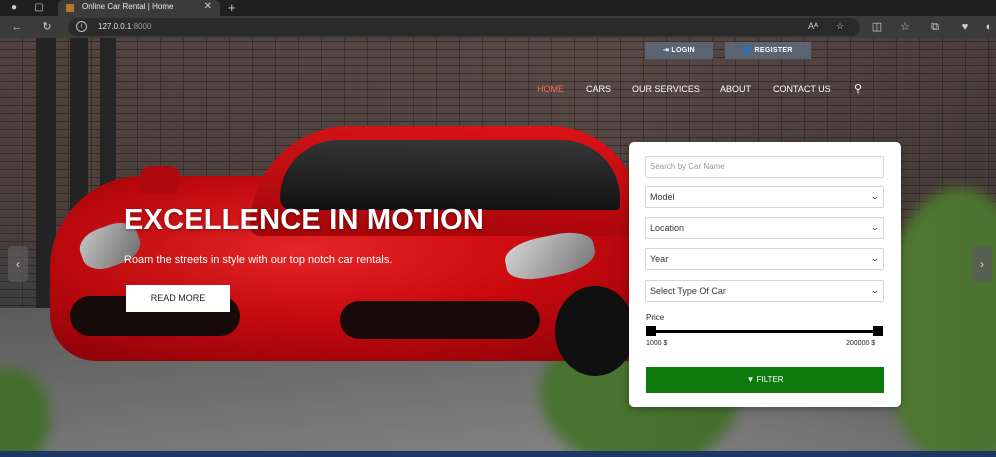 The image size is (996, 457). What do you see at coordinates (498, 8) in the screenshot?
I see `browser-tab-bar: ● ▢ Online Car Rental | Home ✕ +` at bounding box center [498, 8].